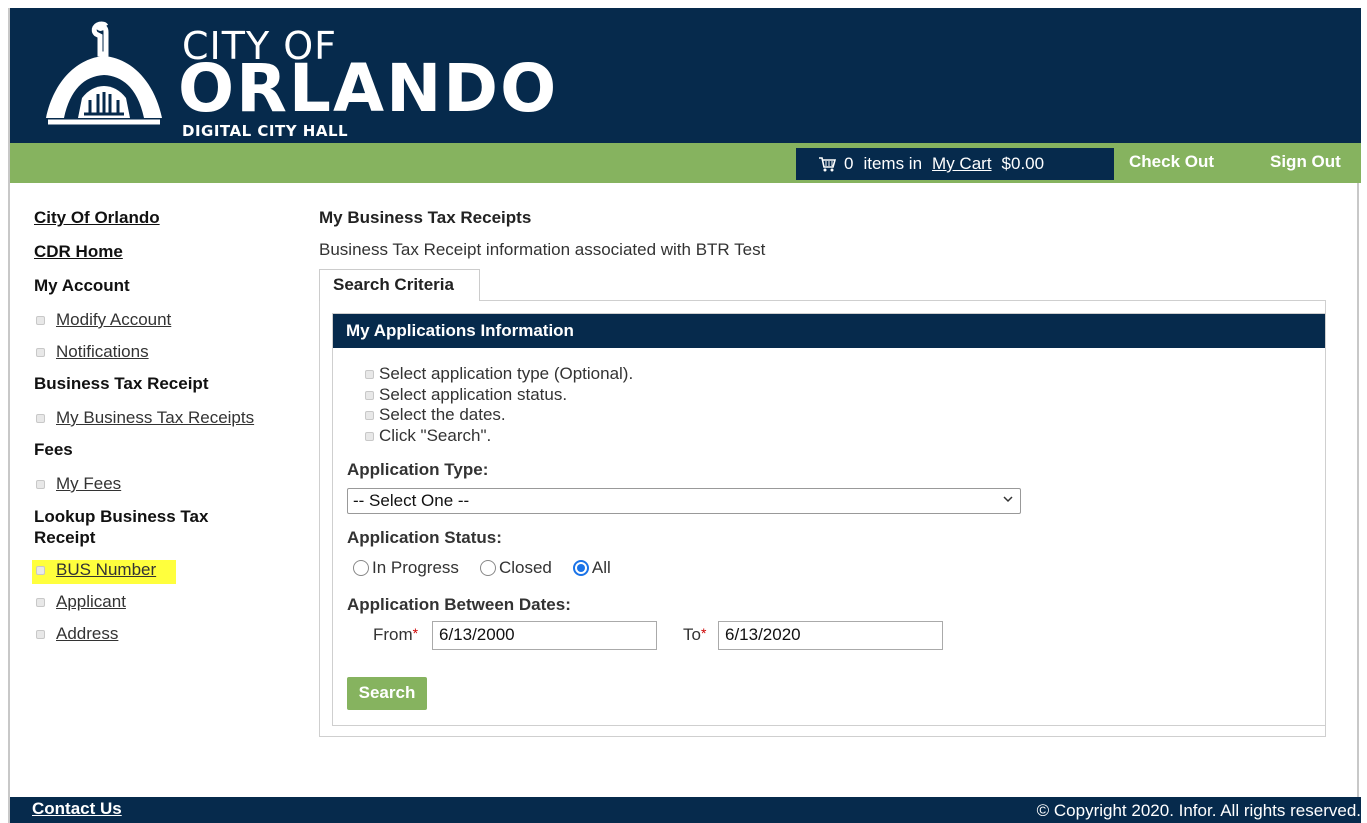  What do you see at coordinates (82, 285) in the screenshot?
I see `sidebar-heading-my-account: My Account` at bounding box center [82, 285].